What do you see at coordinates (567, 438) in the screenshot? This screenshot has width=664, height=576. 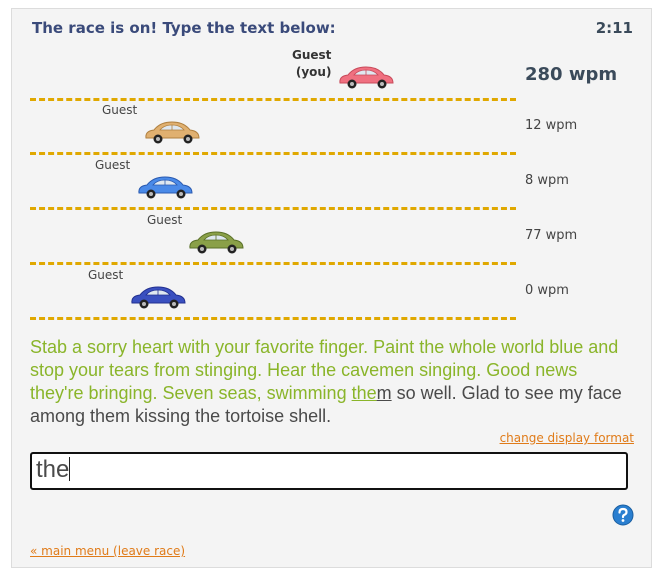 I see `change-display-format-link: change display format` at bounding box center [567, 438].